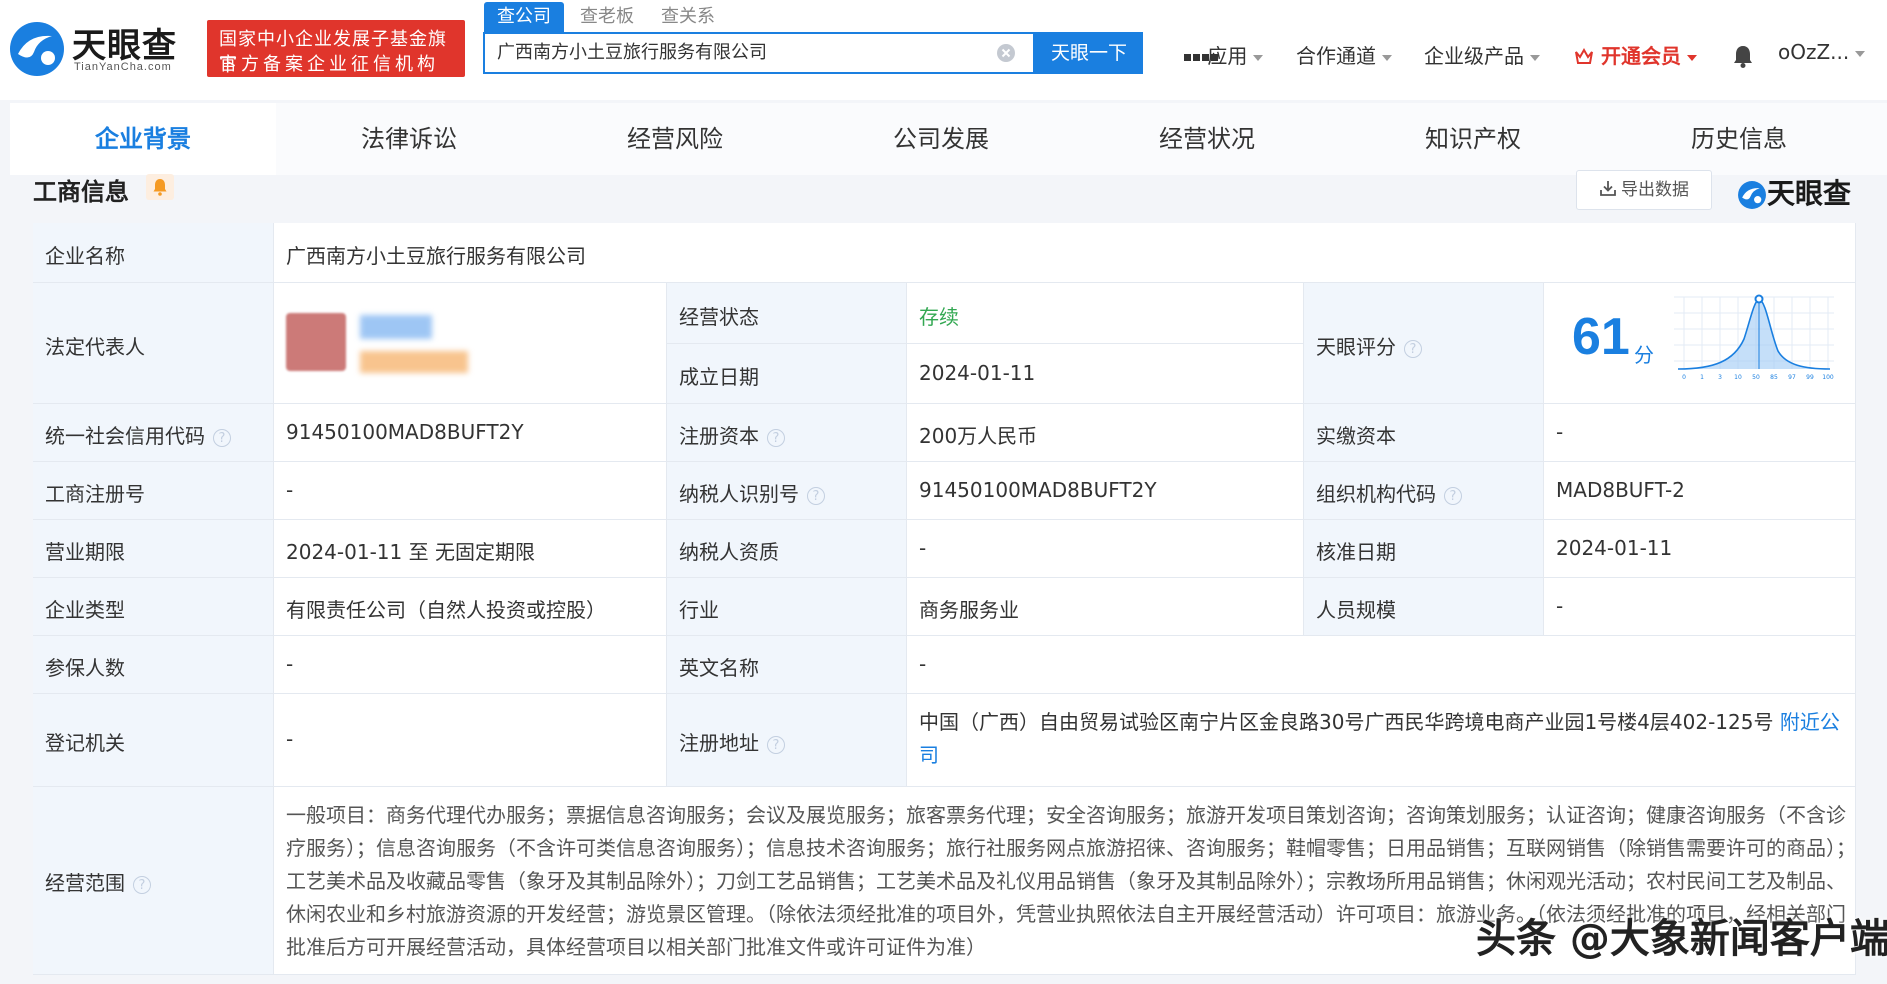  Describe the element at coordinates (1424, 433) in the screenshot. I see `label-cell: 实缴资本` at that location.